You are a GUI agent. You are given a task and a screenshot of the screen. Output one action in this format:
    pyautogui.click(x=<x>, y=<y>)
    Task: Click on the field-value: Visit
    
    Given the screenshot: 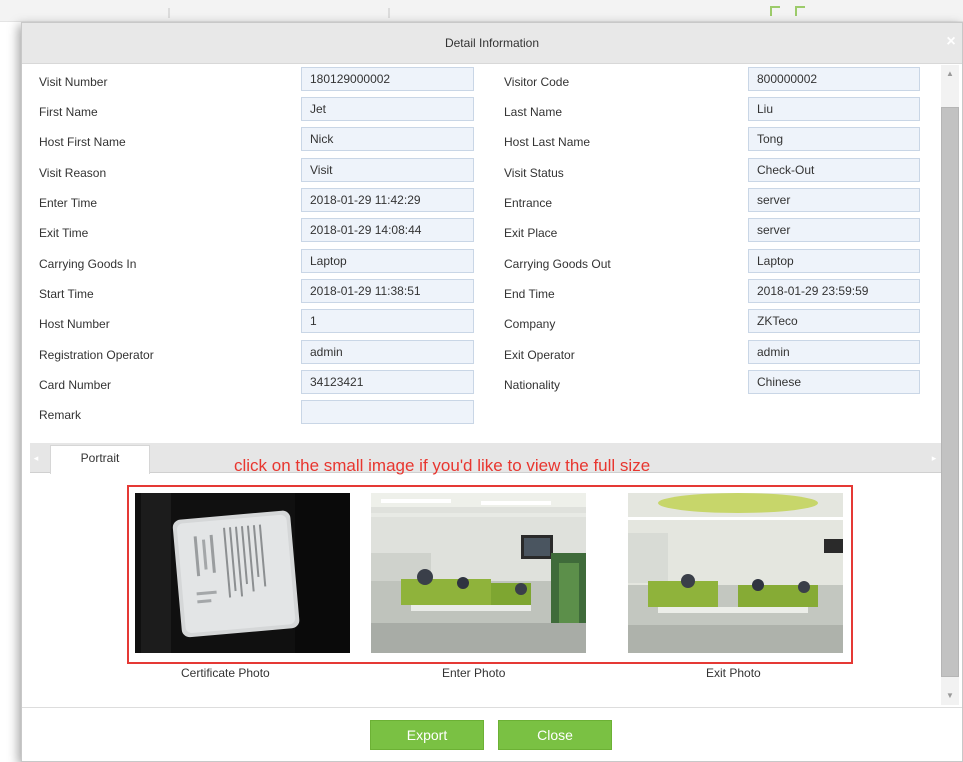 What is the action you would take?
    pyautogui.click(x=387, y=170)
    